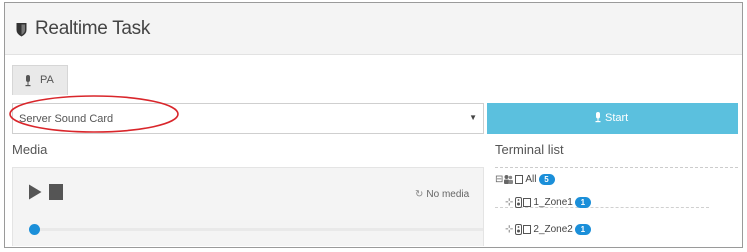 The height and width of the screenshot is (252, 747). I want to click on tab-pa: PA, so click(40, 80).